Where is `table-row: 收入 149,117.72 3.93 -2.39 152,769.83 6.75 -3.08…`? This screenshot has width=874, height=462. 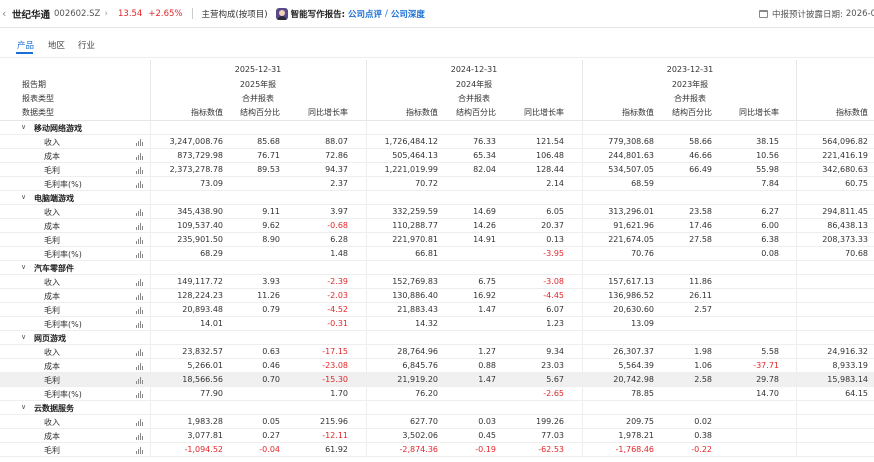
table-row: 收入 149,117.72 3.93 -2.39 152,769.83 6.75 -3.08… is located at coordinates (437, 282).